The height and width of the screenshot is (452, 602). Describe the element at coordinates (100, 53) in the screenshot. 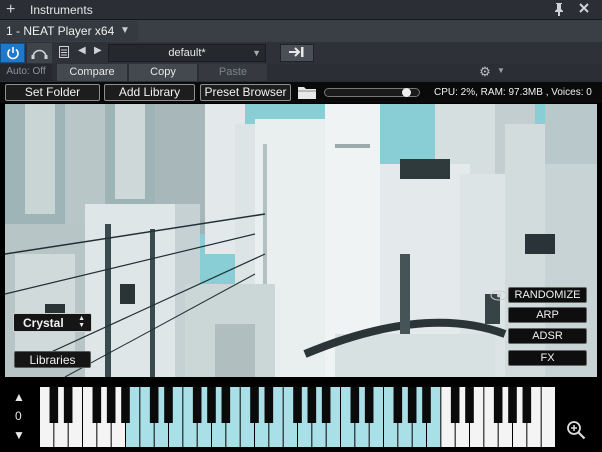

I see `next-icon: ▶` at that location.